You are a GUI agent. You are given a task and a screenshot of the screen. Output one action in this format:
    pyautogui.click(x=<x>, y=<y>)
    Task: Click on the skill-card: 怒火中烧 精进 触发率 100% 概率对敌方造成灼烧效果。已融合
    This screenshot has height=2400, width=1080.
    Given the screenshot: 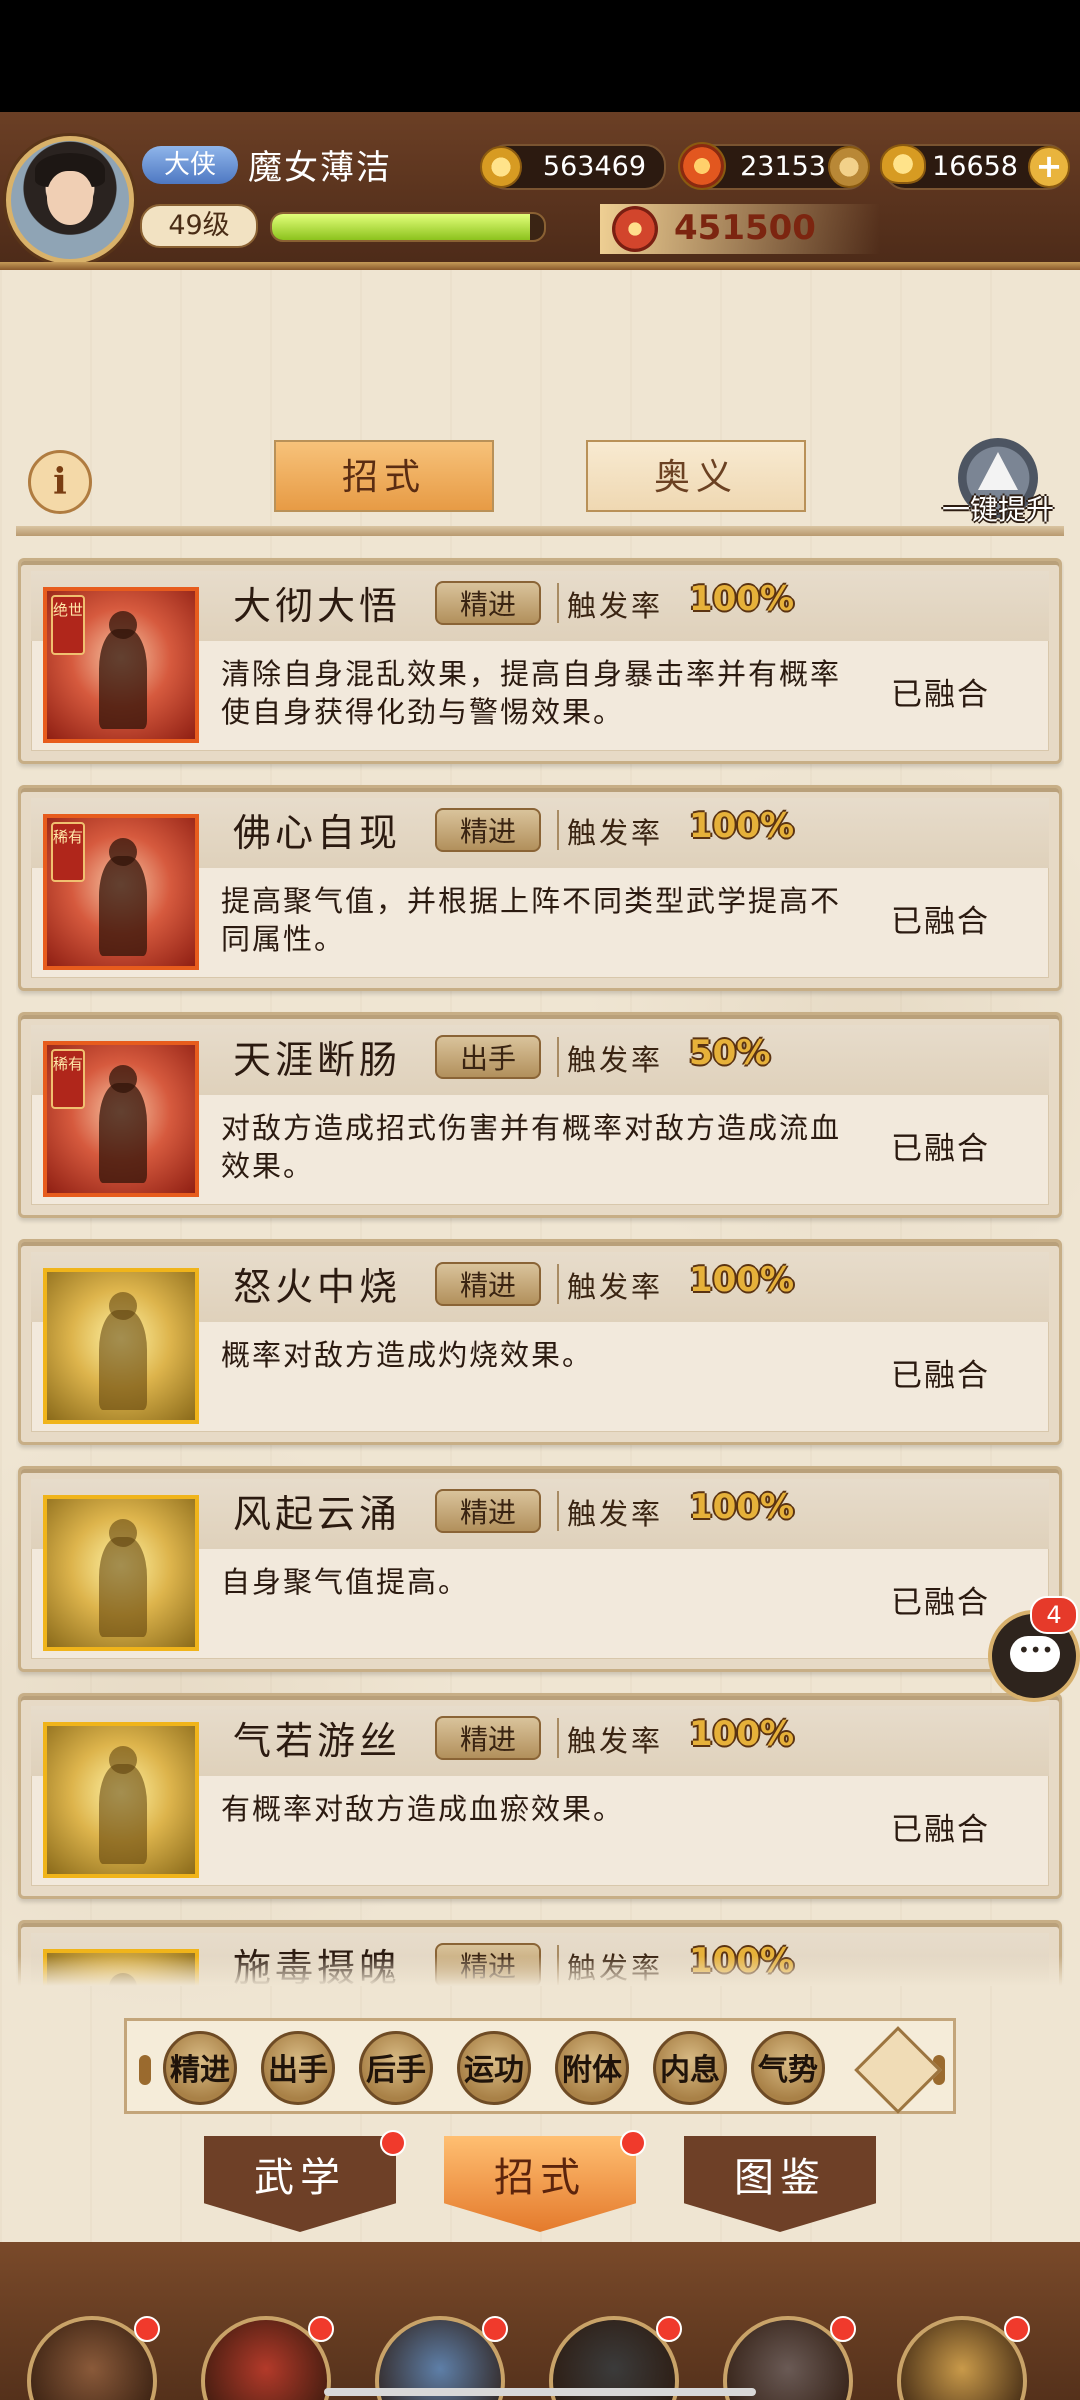 What is the action you would take?
    pyautogui.click(x=540, y=1342)
    